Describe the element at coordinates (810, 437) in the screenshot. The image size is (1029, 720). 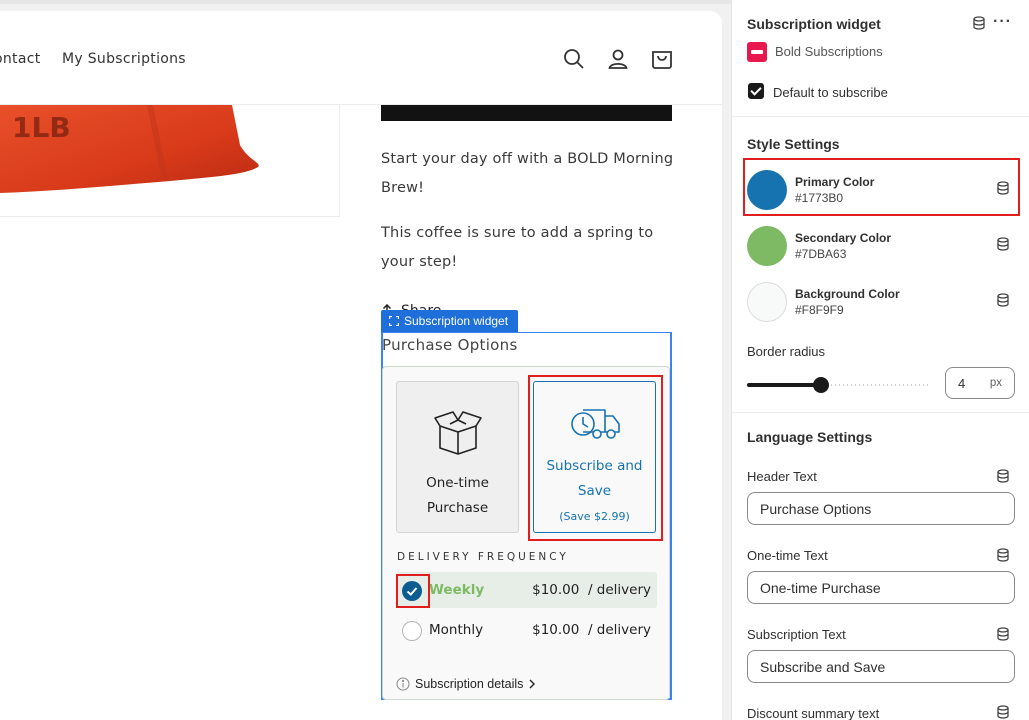
I see `language-settings-title: Language Settings` at that location.